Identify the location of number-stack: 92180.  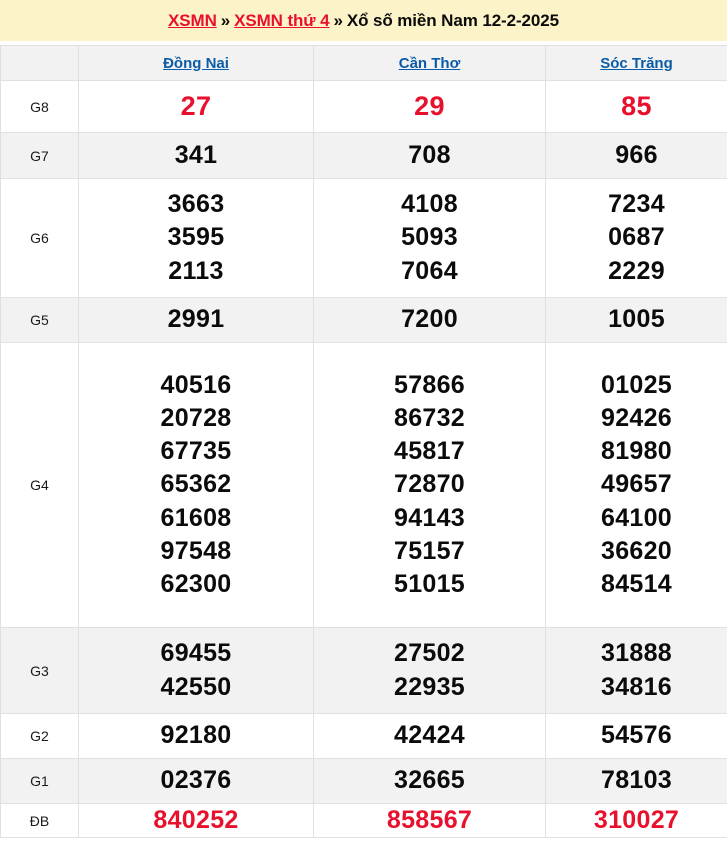
(196, 735).